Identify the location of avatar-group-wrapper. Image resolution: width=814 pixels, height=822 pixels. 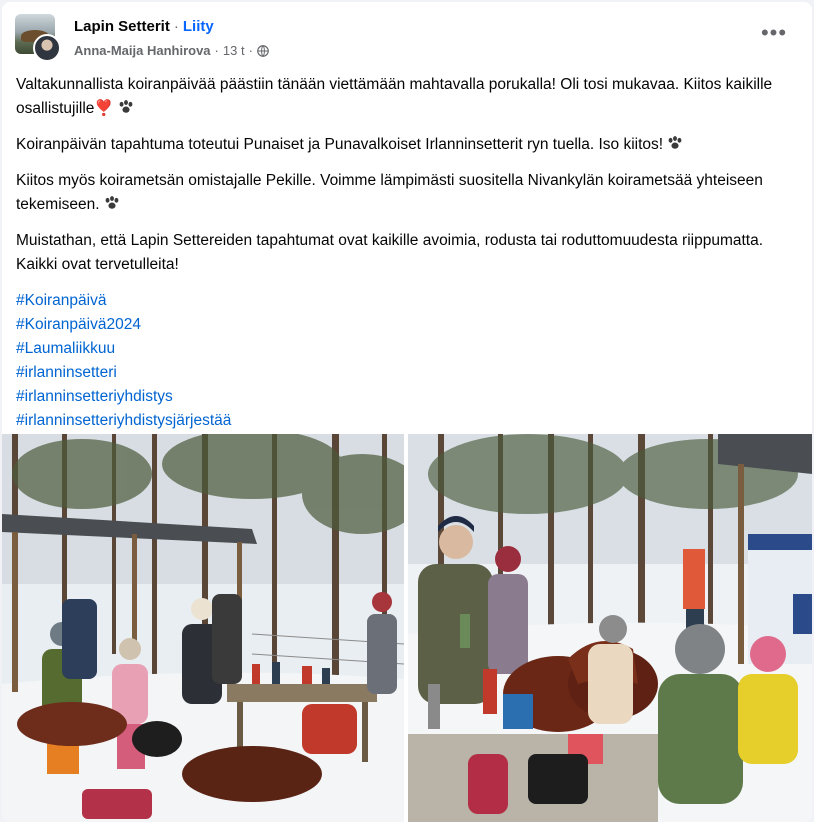
(38, 38).